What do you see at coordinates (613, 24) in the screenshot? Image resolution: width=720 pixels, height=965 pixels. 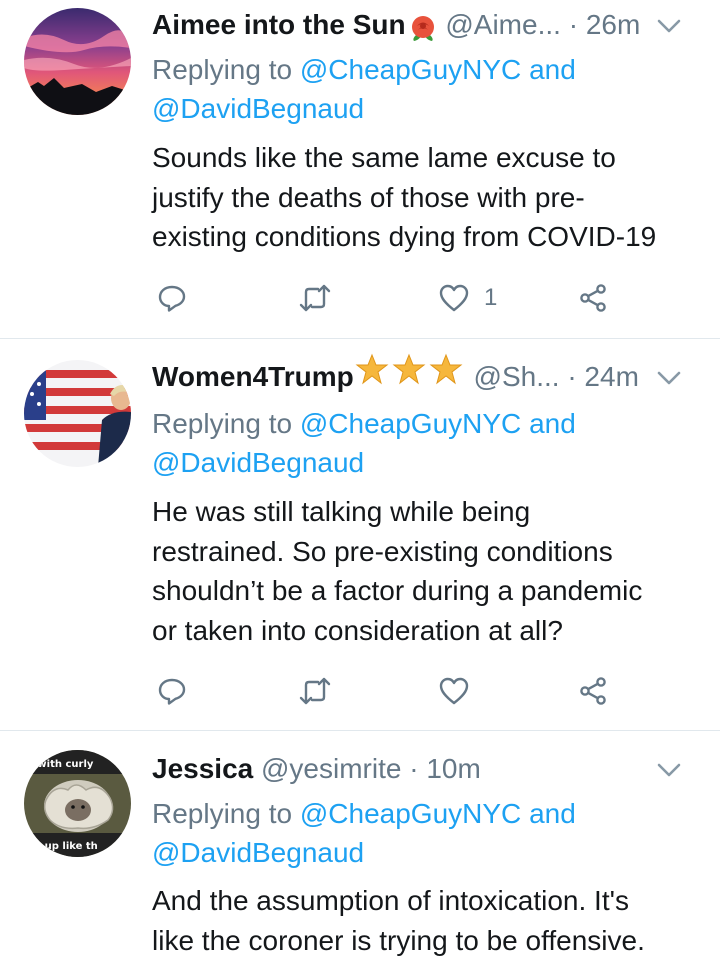 I see `timestamp: 26m` at bounding box center [613, 24].